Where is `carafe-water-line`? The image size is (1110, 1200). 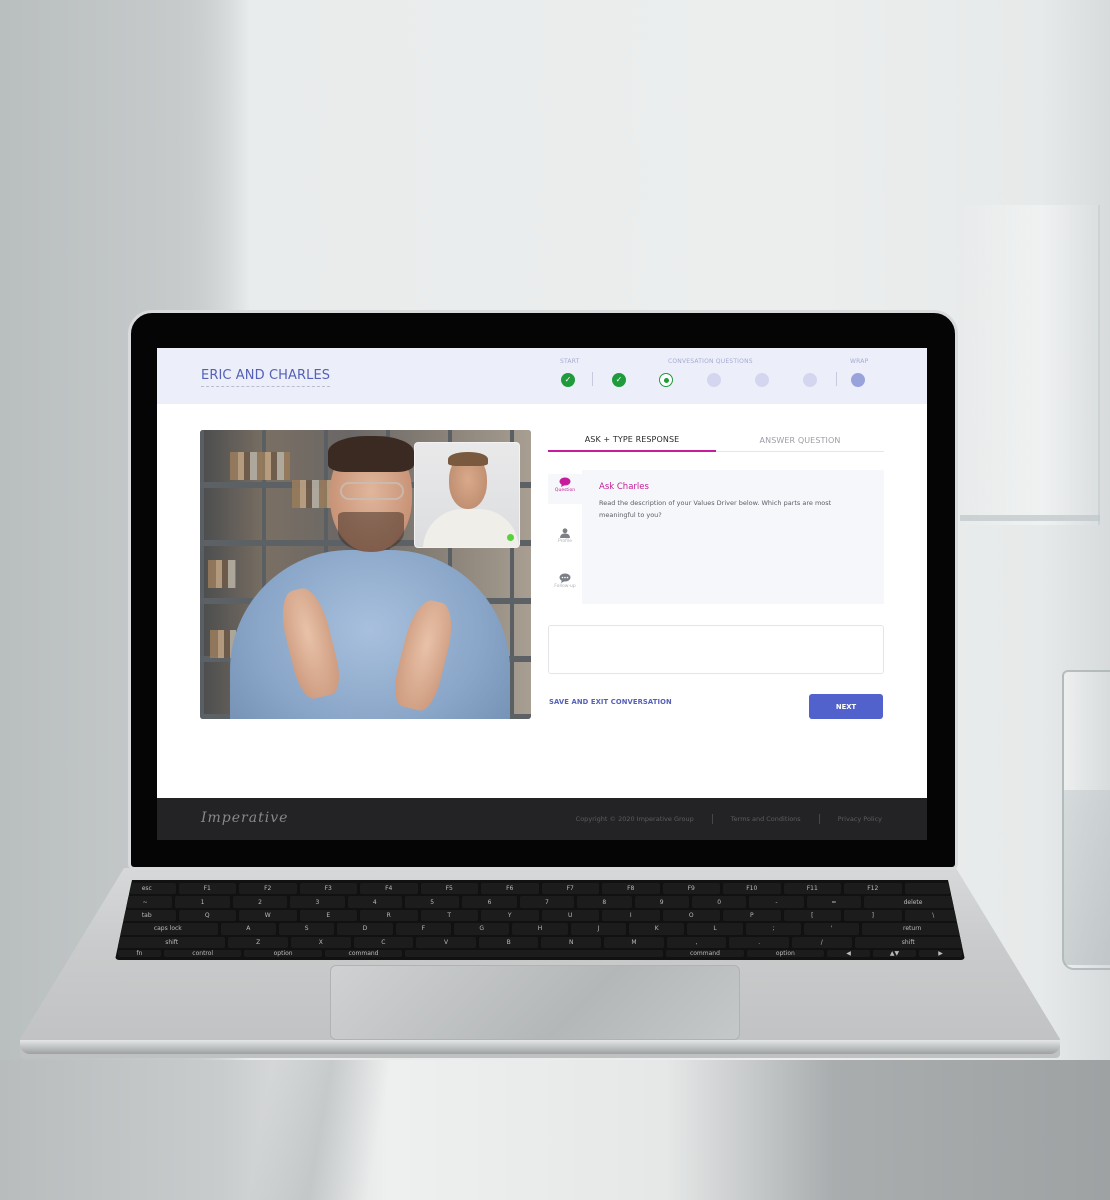
carafe-water-line is located at coordinates (1030, 518).